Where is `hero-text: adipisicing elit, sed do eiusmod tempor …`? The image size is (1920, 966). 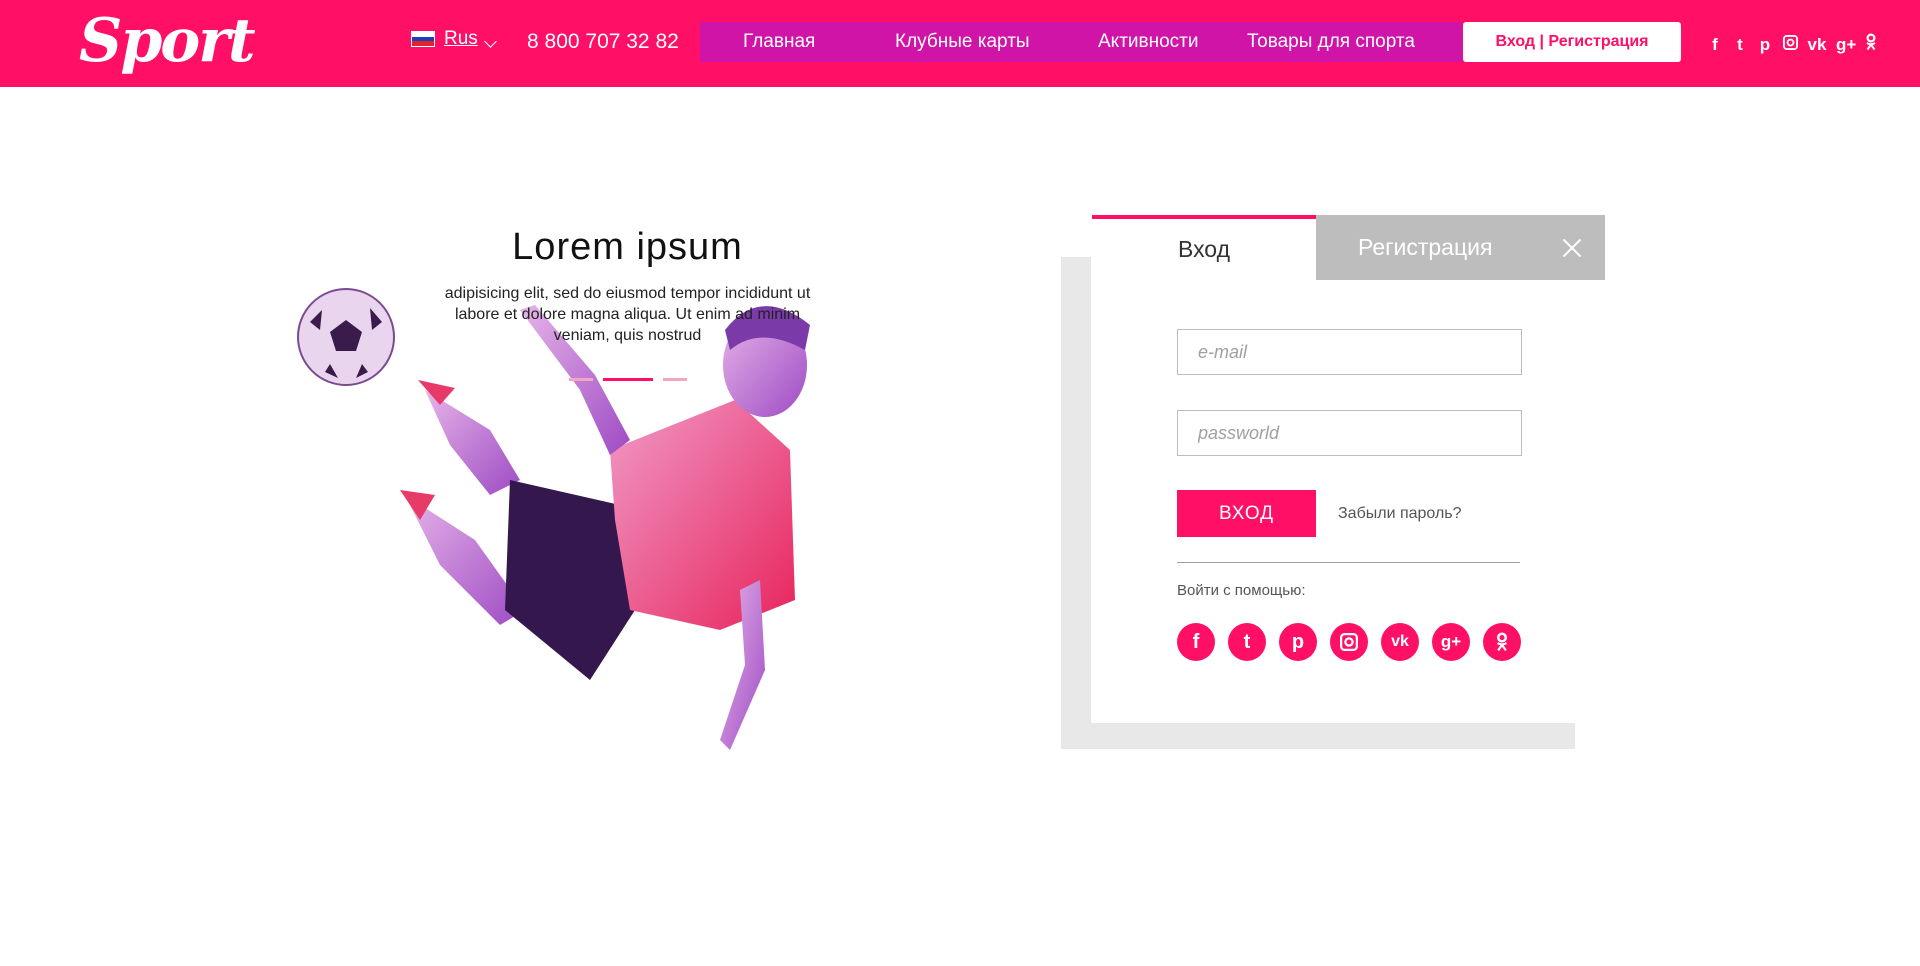 hero-text: adipisicing elit, sed do eiusmod tempor … is located at coordinates (627, 314).